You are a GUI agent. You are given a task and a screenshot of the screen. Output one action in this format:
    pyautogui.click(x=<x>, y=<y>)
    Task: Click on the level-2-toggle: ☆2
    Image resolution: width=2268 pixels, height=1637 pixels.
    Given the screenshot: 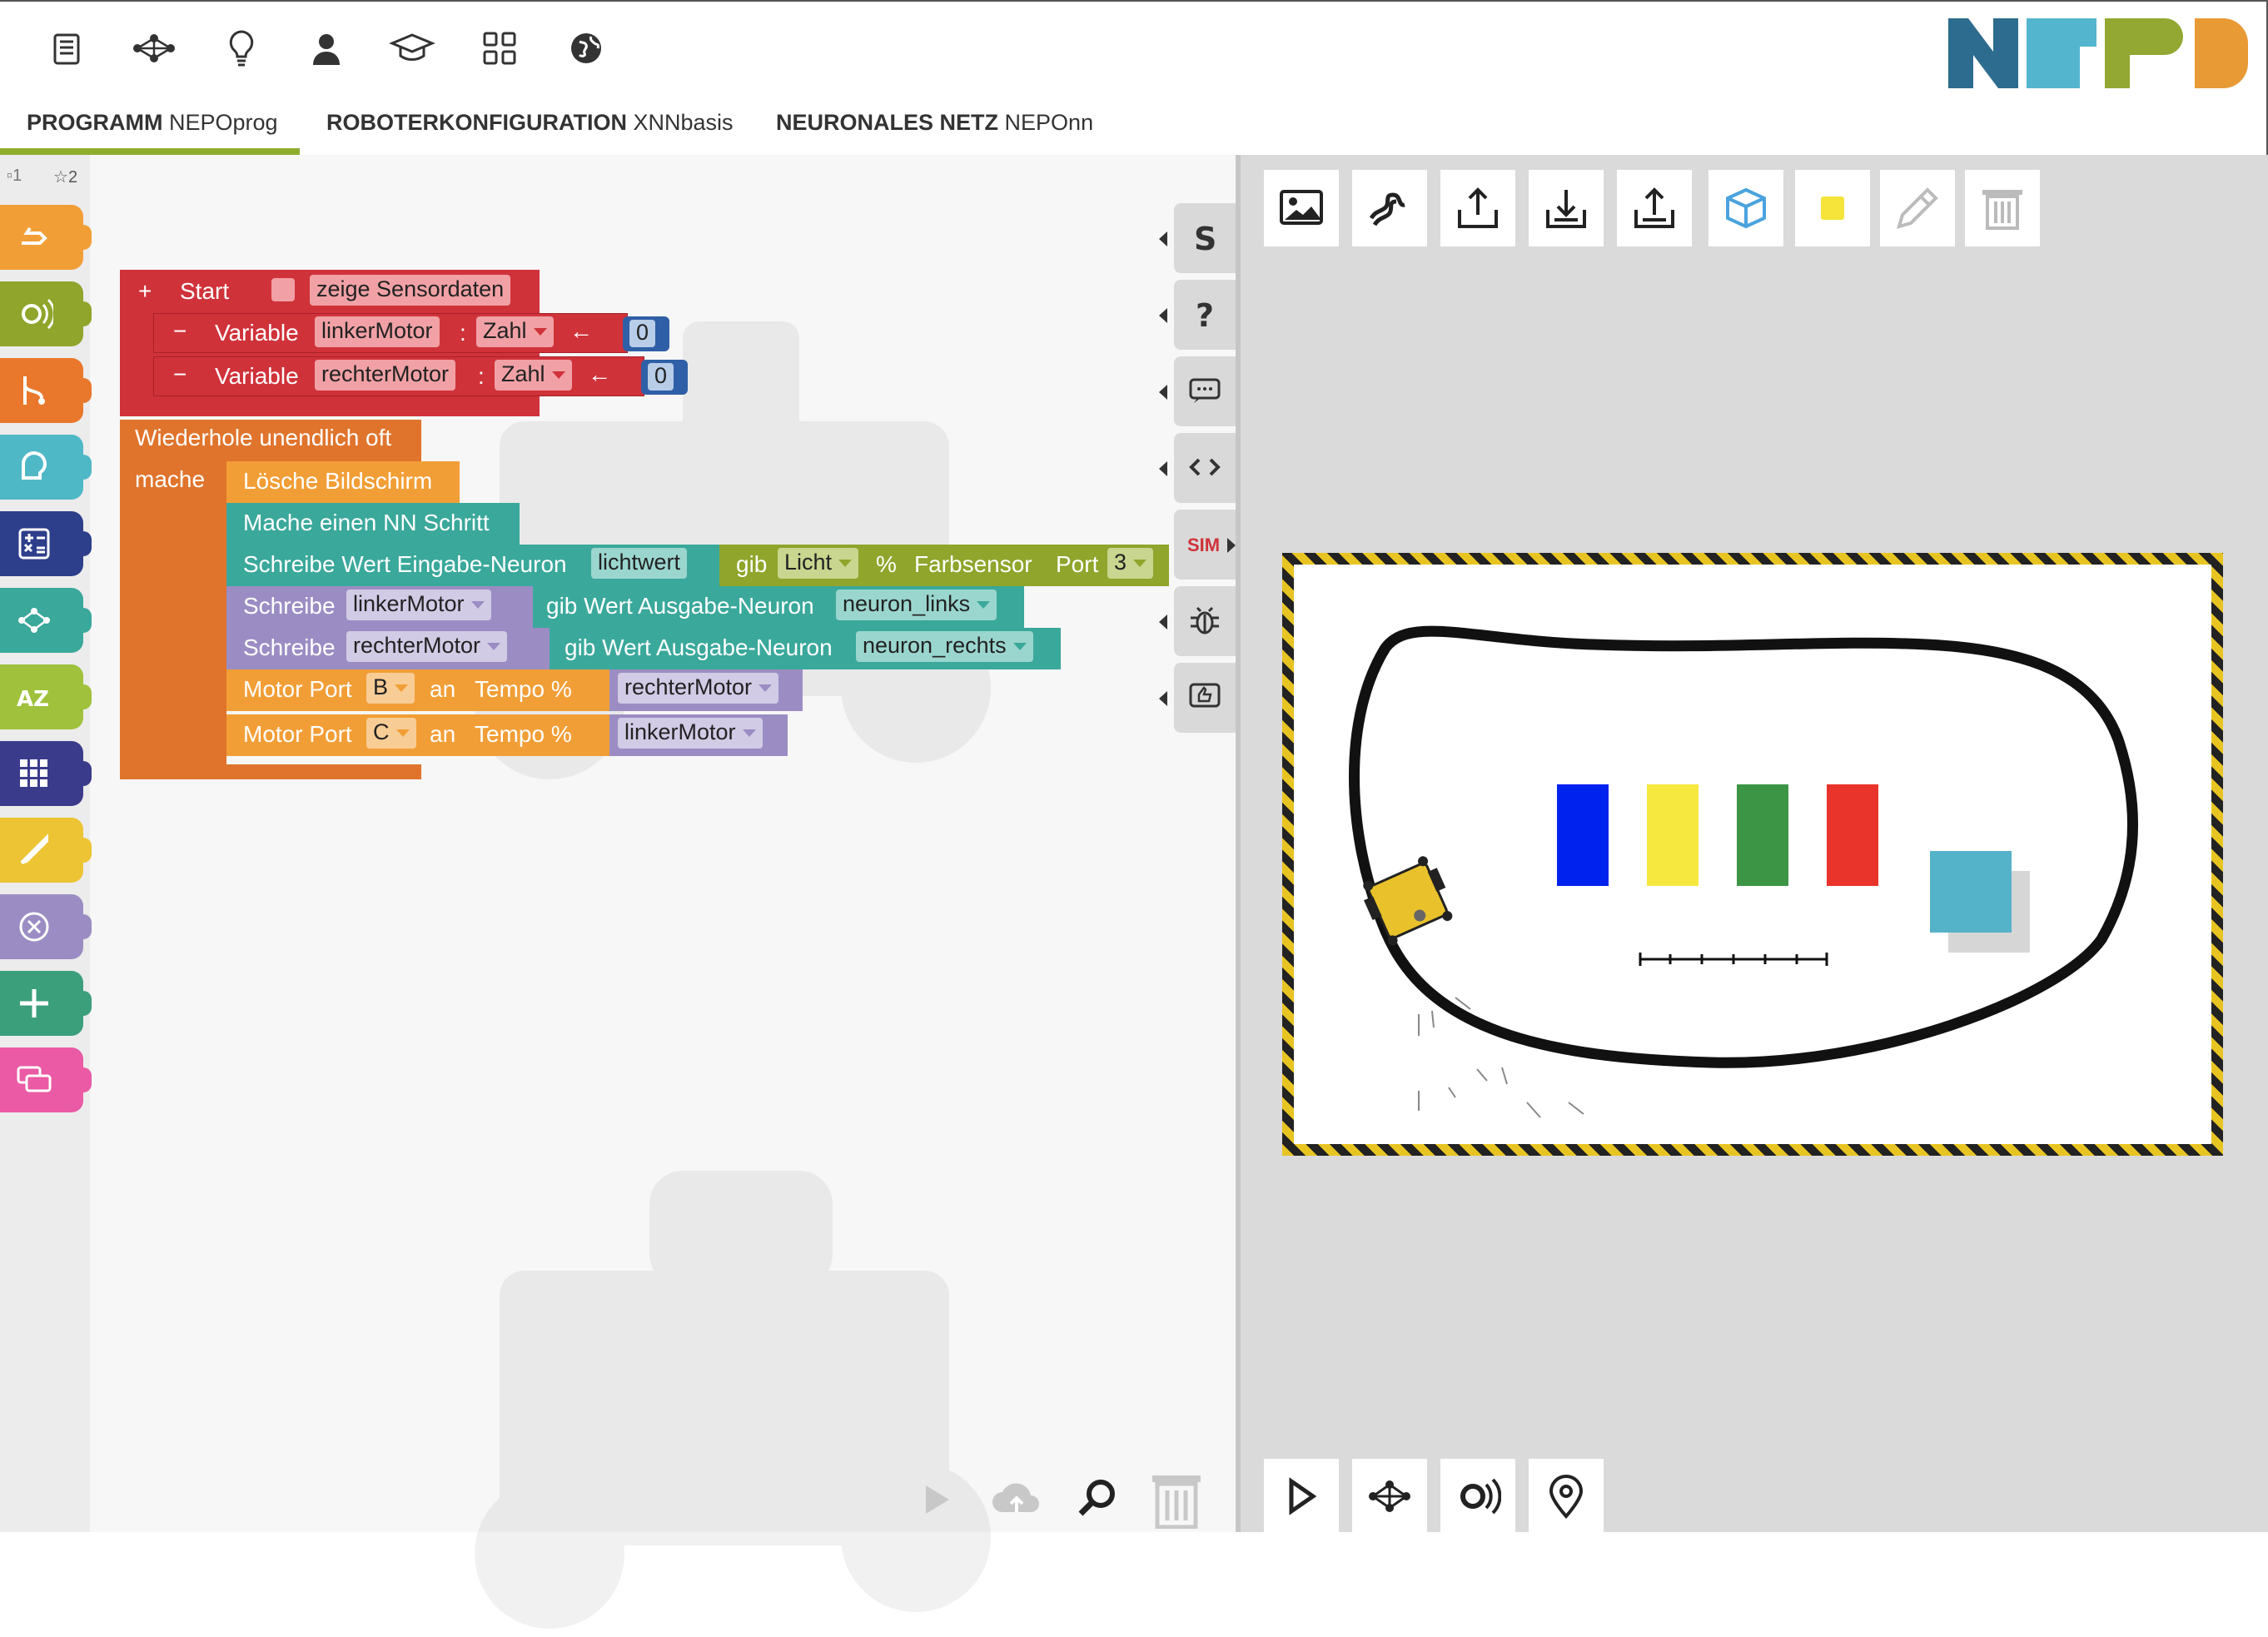 What is the action you would take?
    pyautogui.click(x=65, y=177)
    